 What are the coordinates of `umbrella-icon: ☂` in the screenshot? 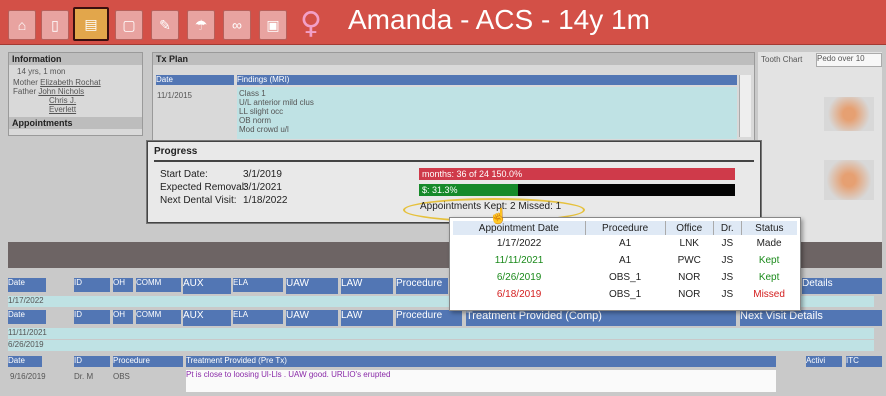 It's located at (201, 25).